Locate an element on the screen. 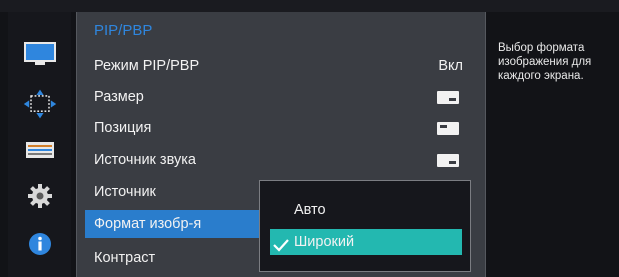  info-icon is located at coordinates (40, 244).